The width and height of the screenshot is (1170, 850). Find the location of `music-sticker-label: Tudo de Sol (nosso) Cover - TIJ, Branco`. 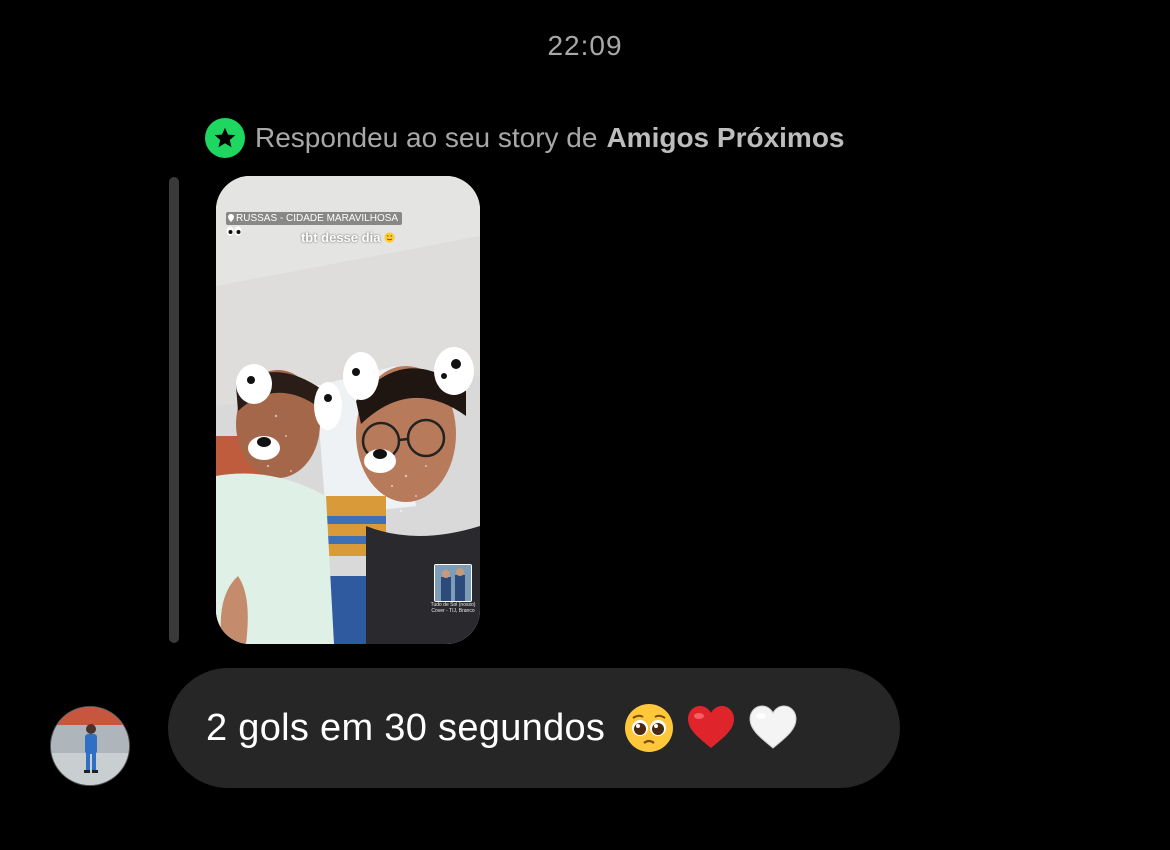

music-sticker-label: Tudo de Sol (nosso) Cover - TIJ, Branco is located at coordinates (453, 608).